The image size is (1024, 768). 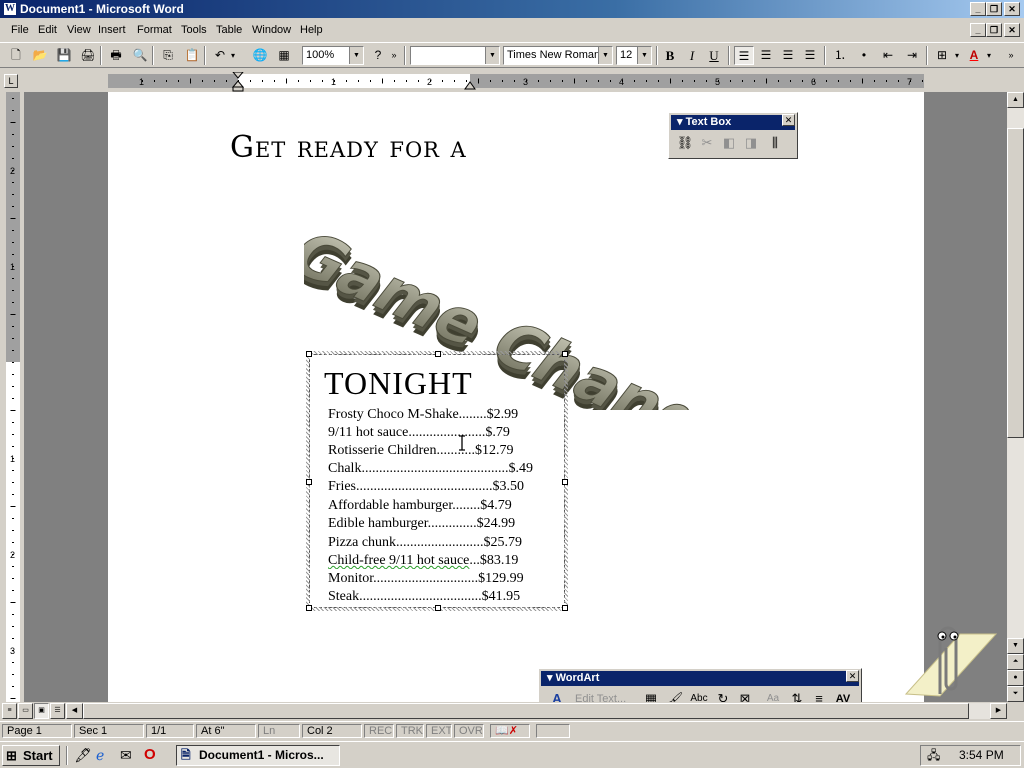 What do you see at coordinates (455, 55) in the screenshot?
I see `style-combo: ▼` at bounding box center [455, 55].